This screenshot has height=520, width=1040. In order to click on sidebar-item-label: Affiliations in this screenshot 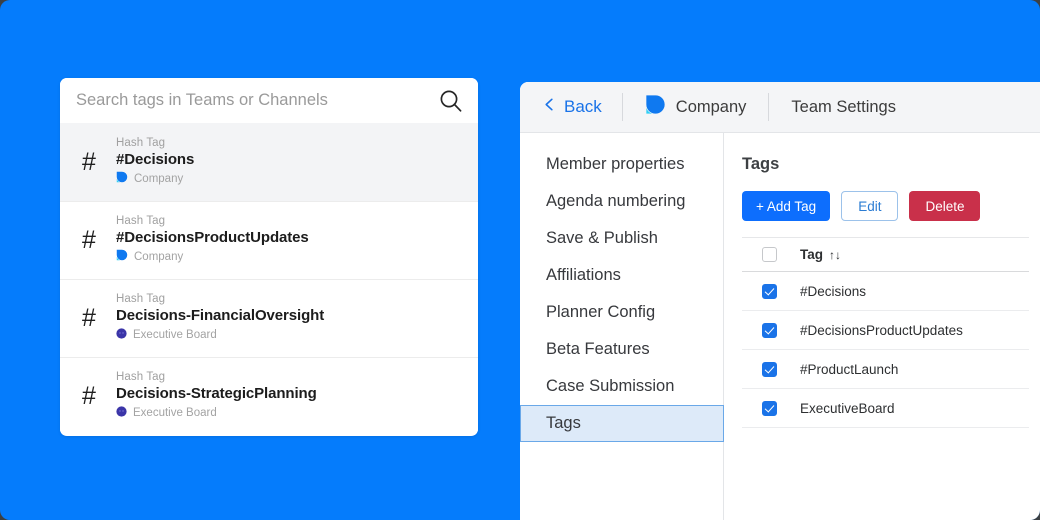, I will do `click(583, 275)`.